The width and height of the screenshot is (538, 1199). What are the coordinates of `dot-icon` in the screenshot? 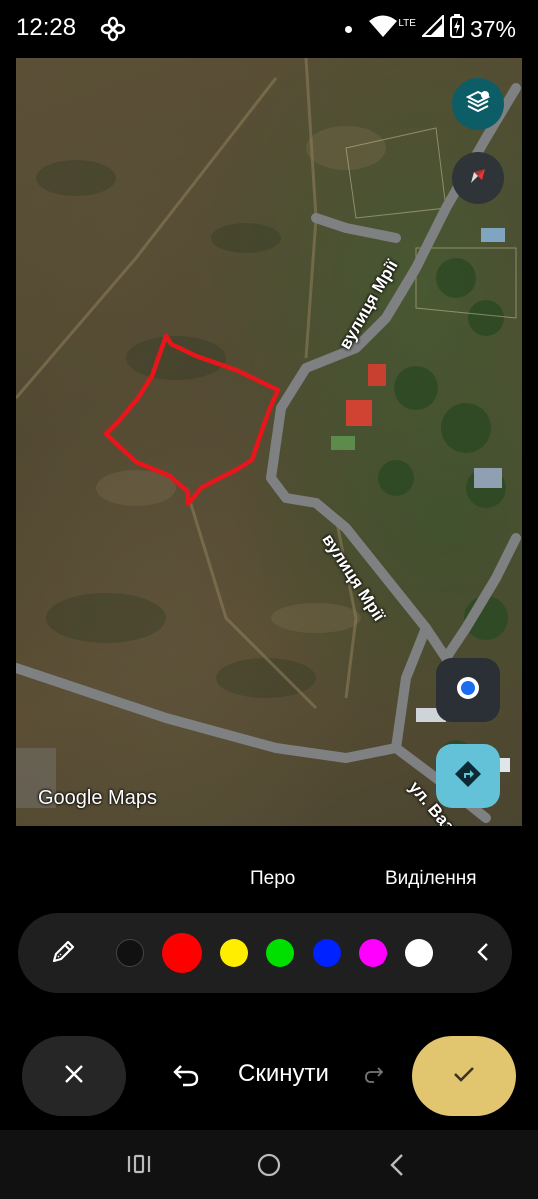 It's located at (349, 29).